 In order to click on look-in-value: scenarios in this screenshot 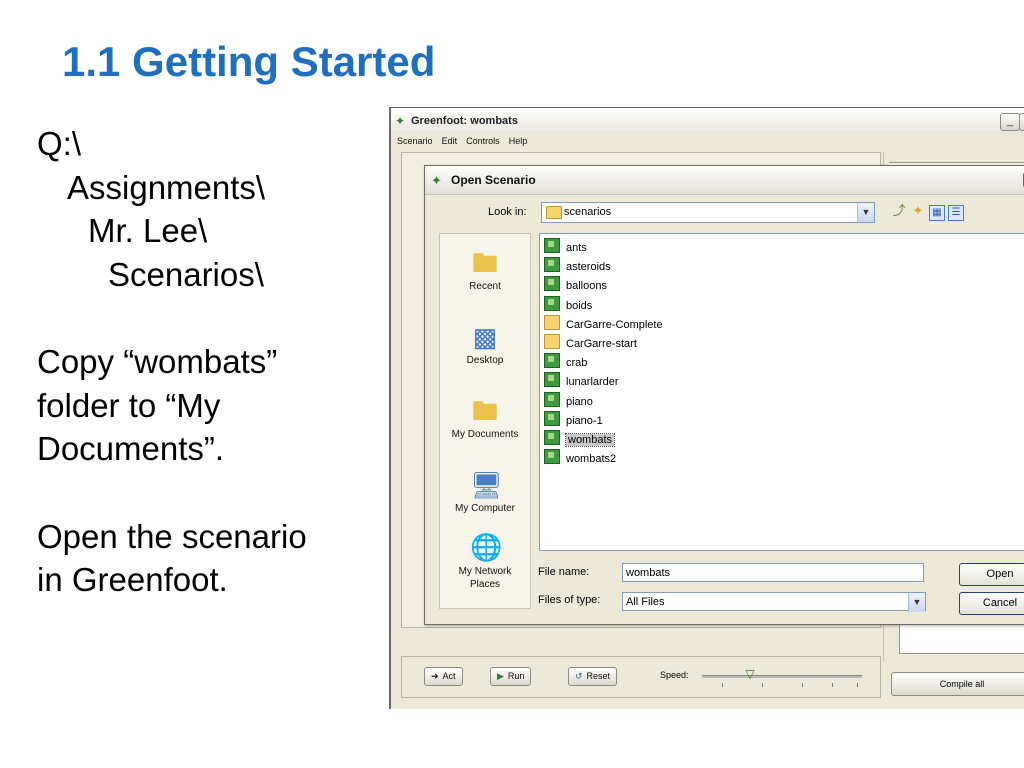, I will do `click(588, 212)`.